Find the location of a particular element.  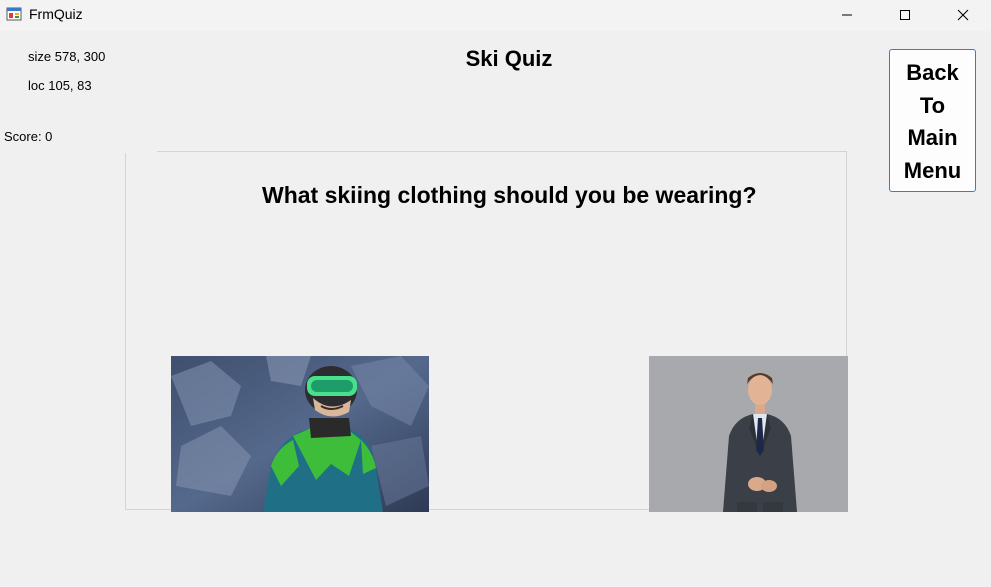

app-icon is located at coordinates (14, 14).